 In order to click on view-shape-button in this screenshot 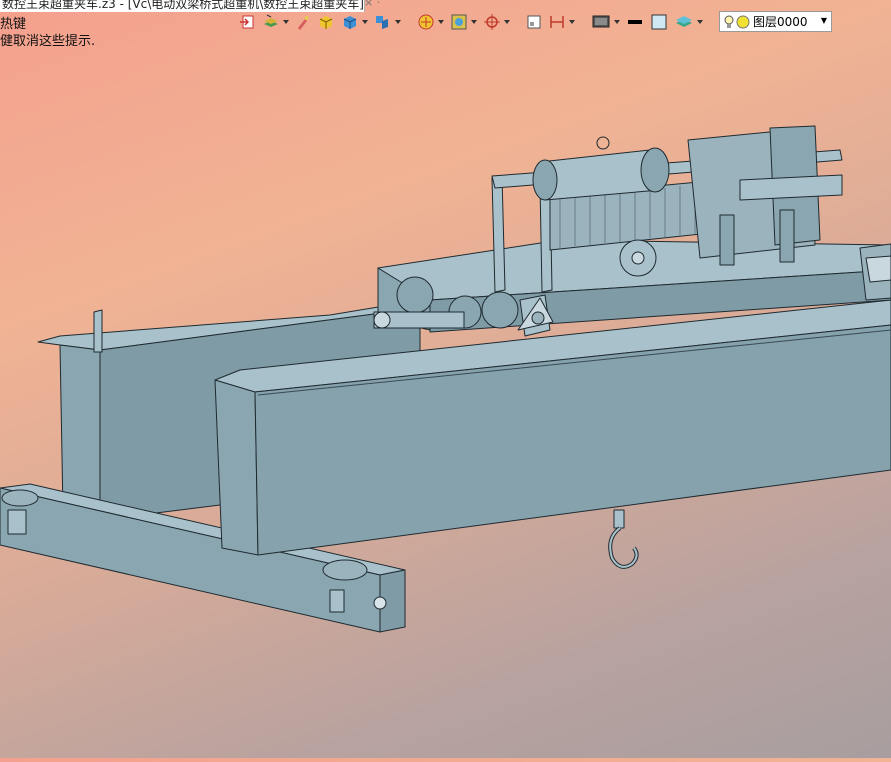, I will do `click(387, 22)`.